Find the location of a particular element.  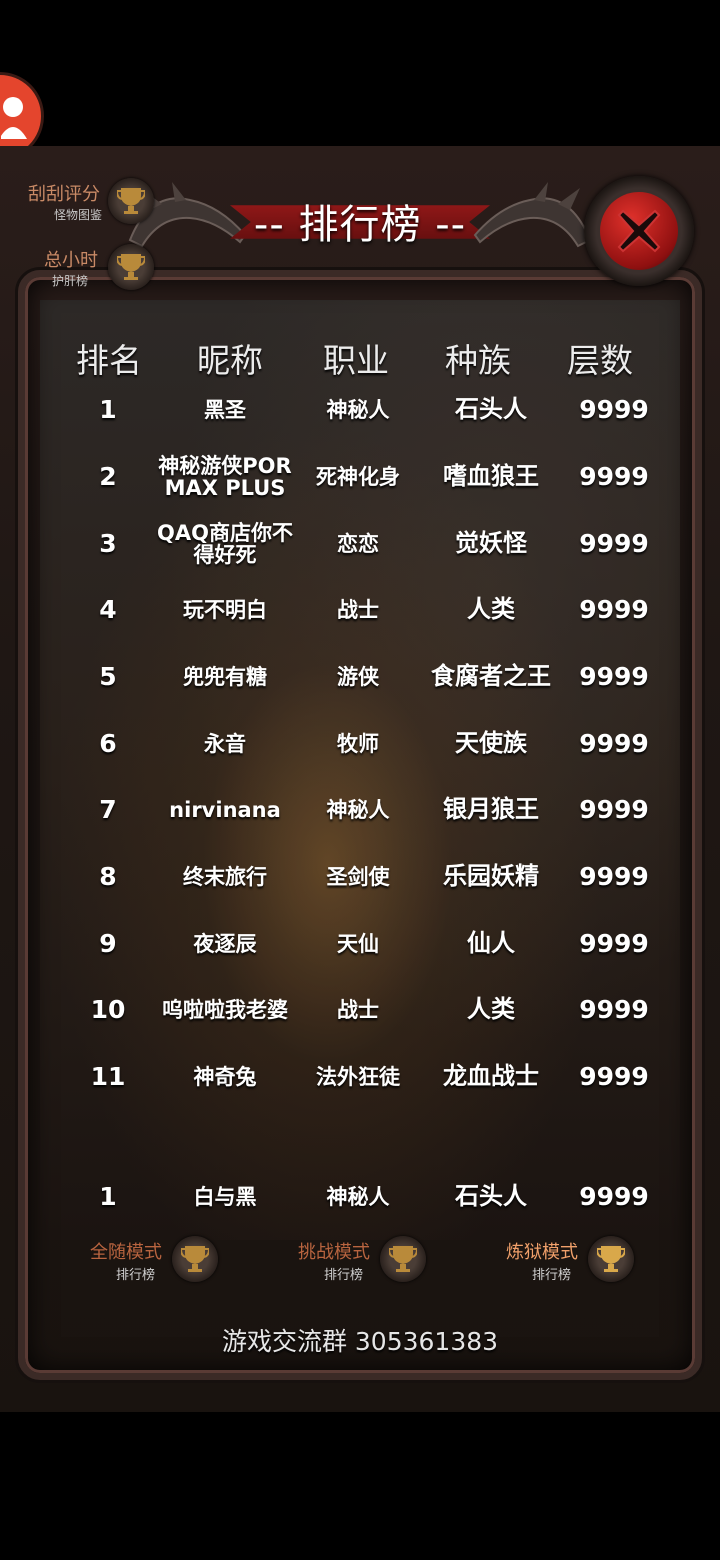

table-row: 4 玩不明白 战士 人类 9999 is located at coordinates (360, 610).